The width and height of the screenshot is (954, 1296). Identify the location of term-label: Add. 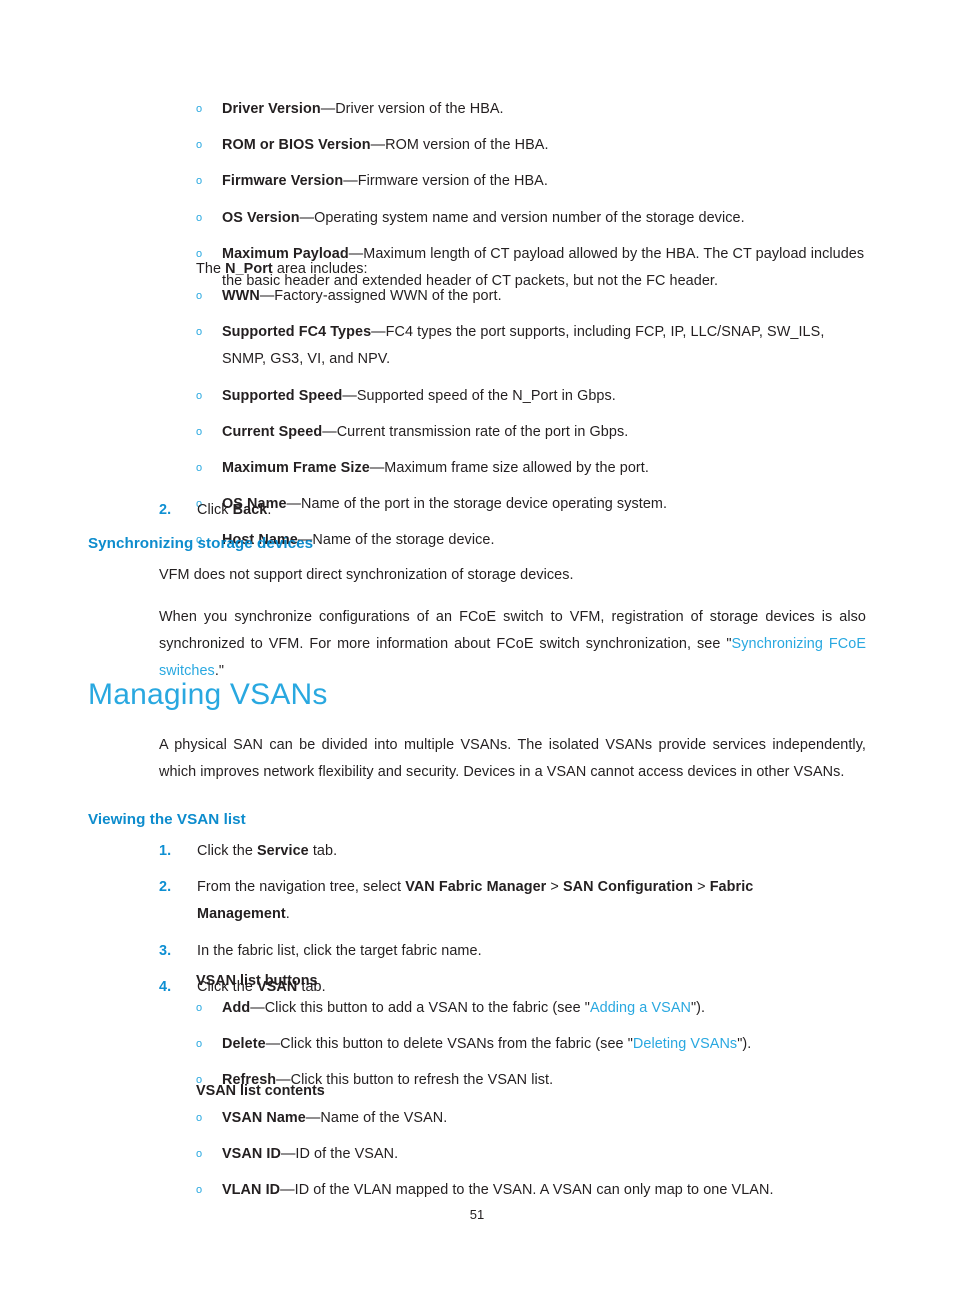
(236, 1008).